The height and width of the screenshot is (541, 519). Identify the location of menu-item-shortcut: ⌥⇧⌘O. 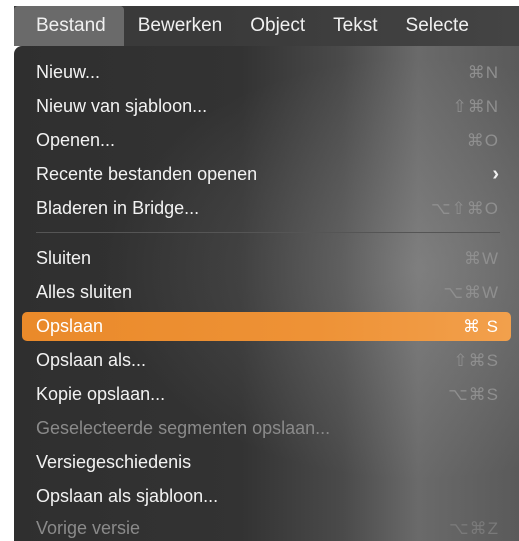
(464, 208).